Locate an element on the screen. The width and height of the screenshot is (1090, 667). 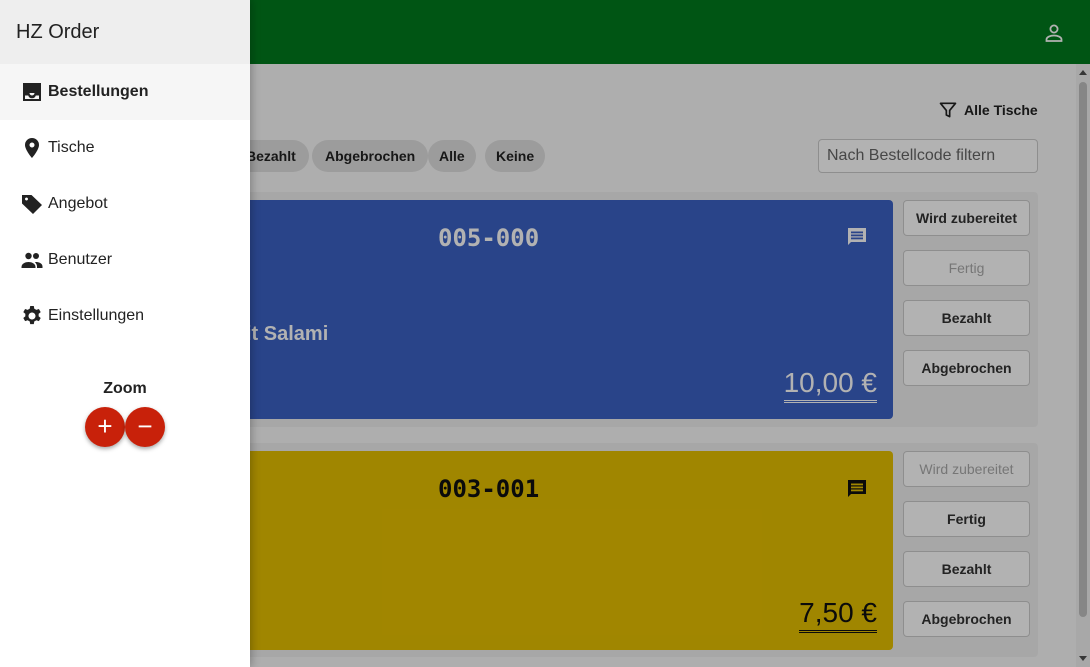
nav-item-label: Einstellungen is located at coordinates (96, 315).